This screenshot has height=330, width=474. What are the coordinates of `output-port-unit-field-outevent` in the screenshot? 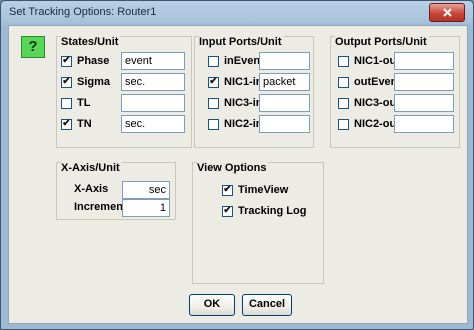 It's located at (424, 82).